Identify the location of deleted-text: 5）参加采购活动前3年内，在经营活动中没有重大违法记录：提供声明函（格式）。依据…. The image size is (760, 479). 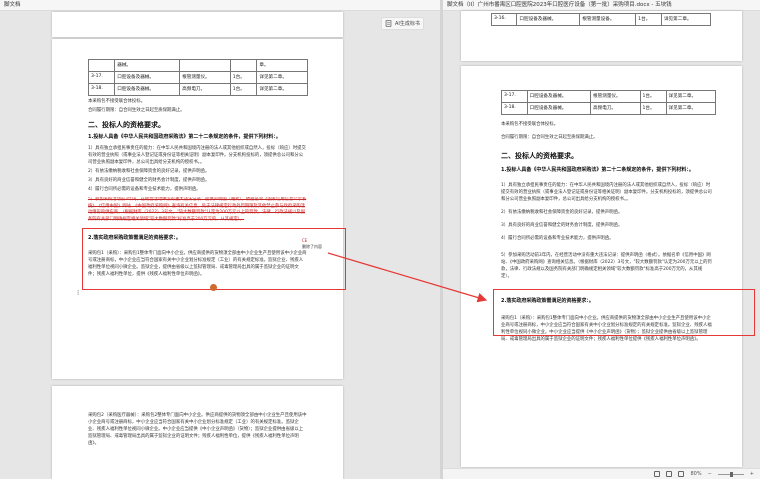
(197, 209).